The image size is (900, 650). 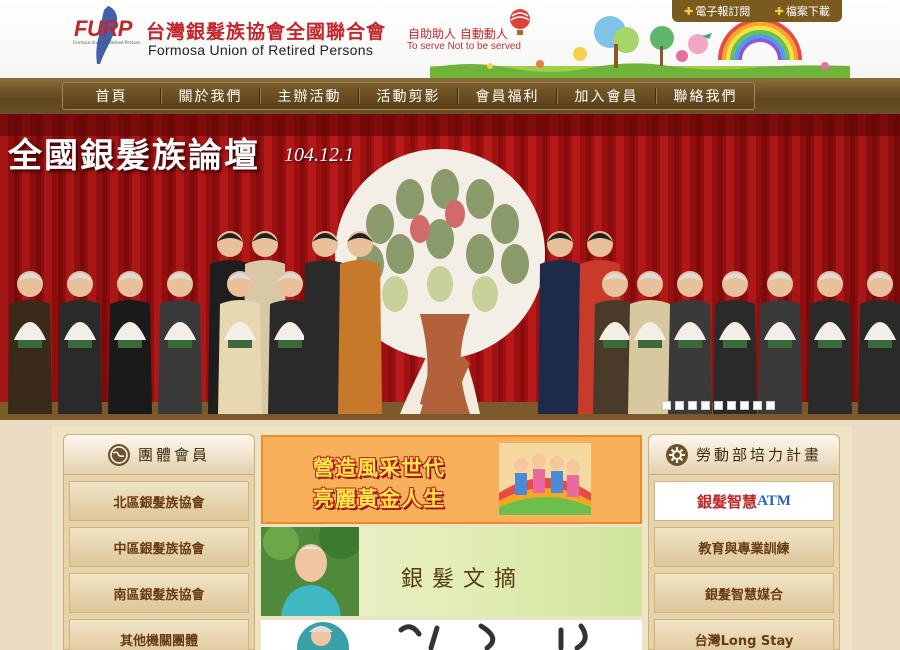 I want to click on panel-header: 勞動部培力計畫, so click(x=744, y=455).